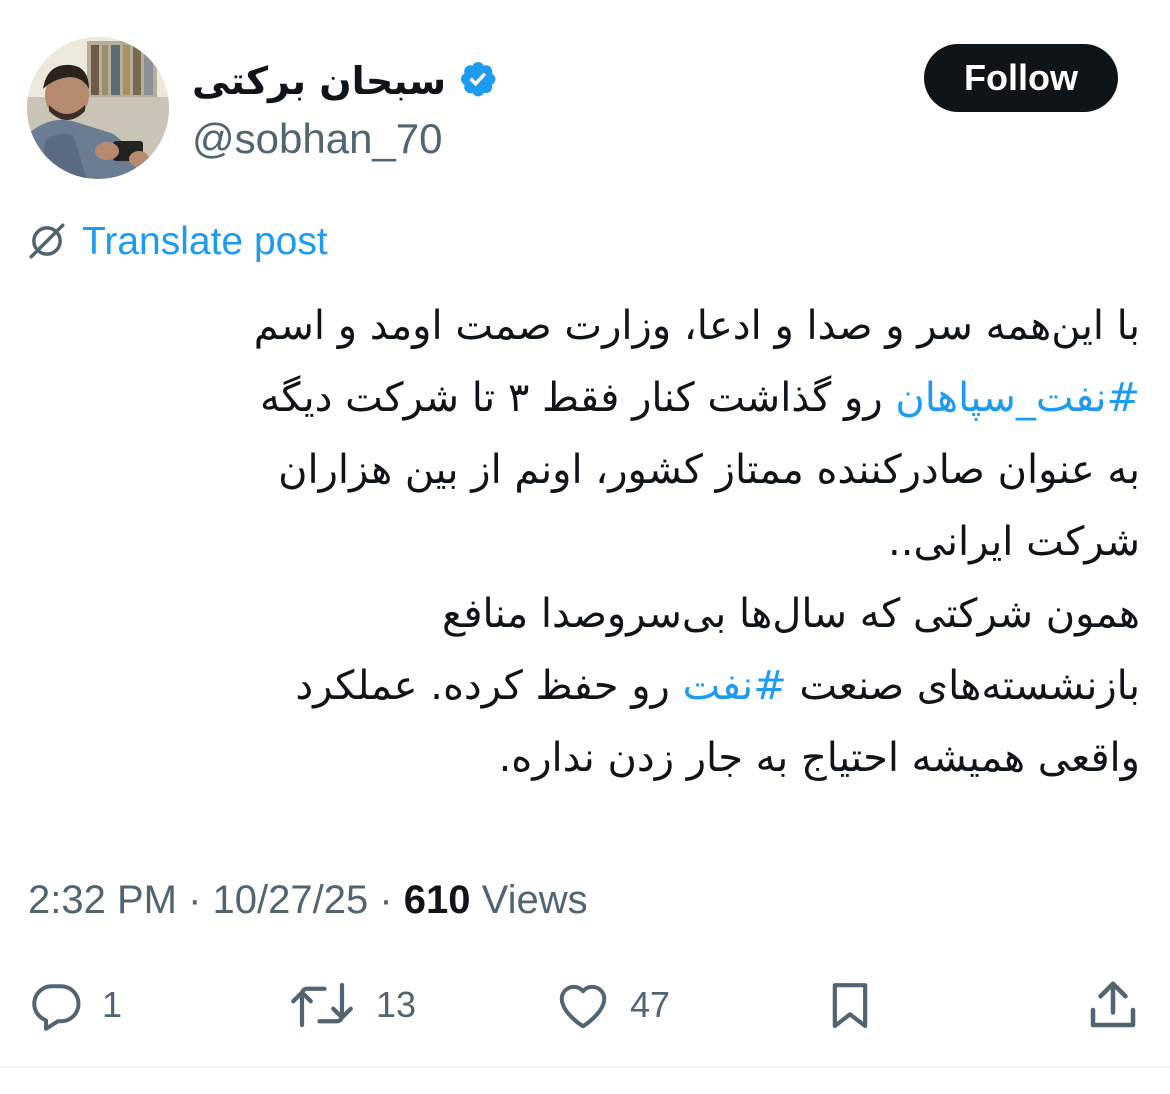  Describe the element at coordinates (819, 758) in the screenshot. I see `tweet-text-segment: واقعی همیشه احتیاج به جار زدن نداره.` at that location.